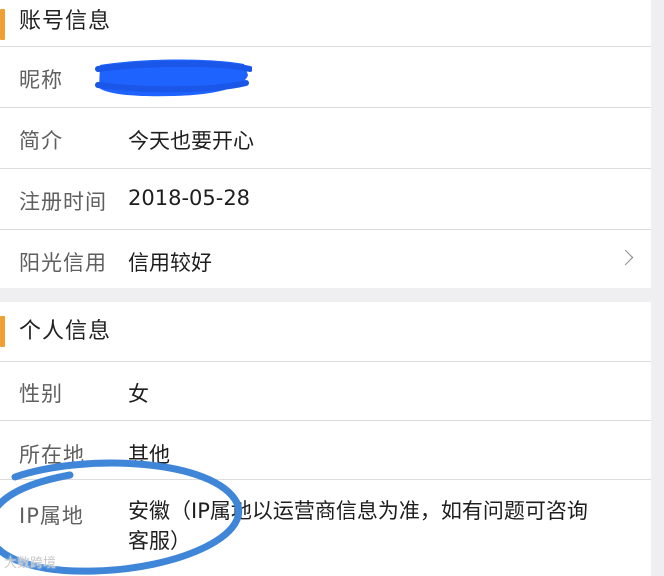  Describe the element at coordinates (325, 198) in the screenshot. I see `row-register-time: 注册时间 2018-05-28` at that location.